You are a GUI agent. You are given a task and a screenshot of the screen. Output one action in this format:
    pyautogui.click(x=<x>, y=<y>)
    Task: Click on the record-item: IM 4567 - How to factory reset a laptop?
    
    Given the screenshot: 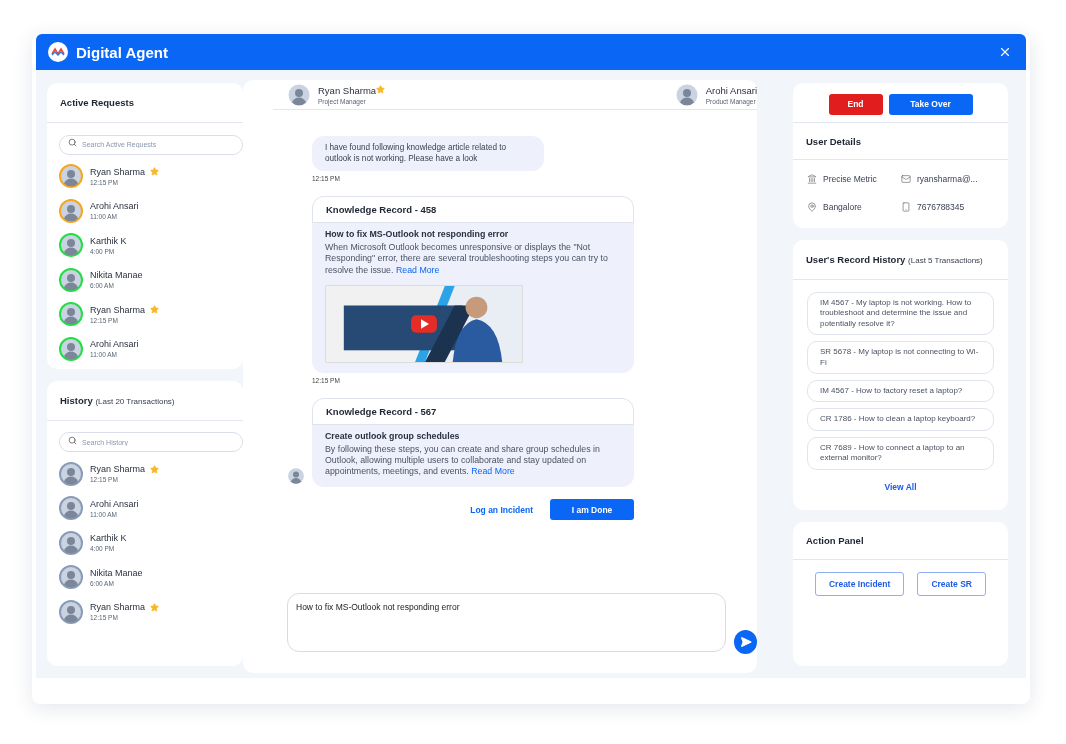 What is the action you would take?
    pyautogui.click(x=900, y=391)
    